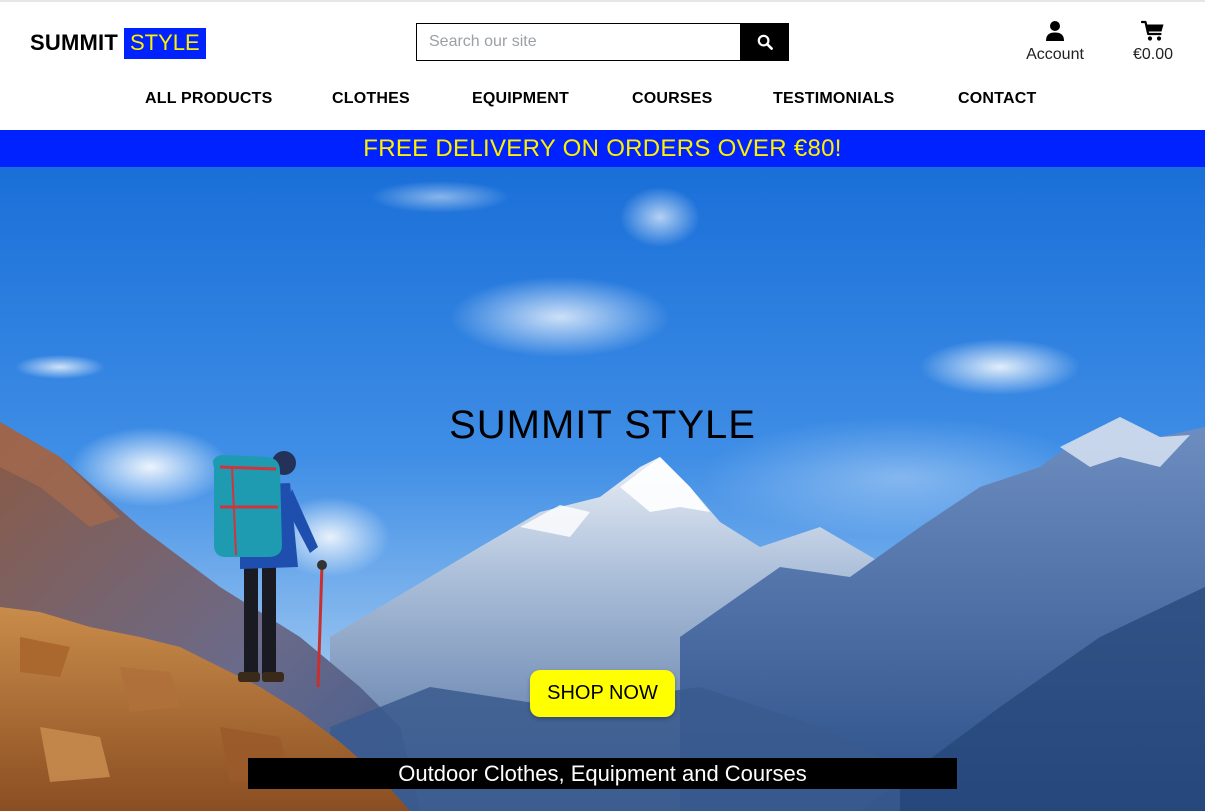 This screenshot has height=811, width=1205. I want to click on logo-text-accent: STYLE, so click(164, 43).